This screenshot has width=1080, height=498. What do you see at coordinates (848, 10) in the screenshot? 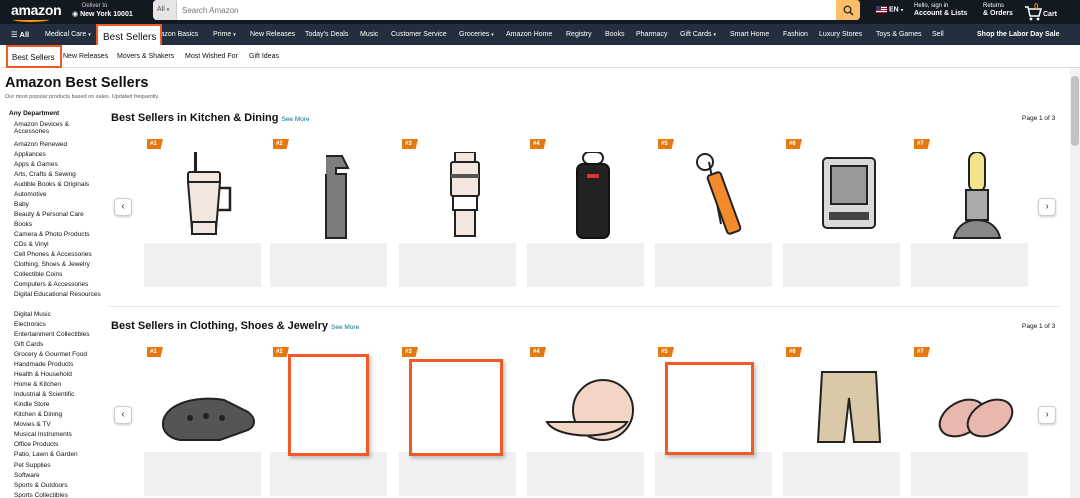
I see `search-button` at bounding box center [848, 10].